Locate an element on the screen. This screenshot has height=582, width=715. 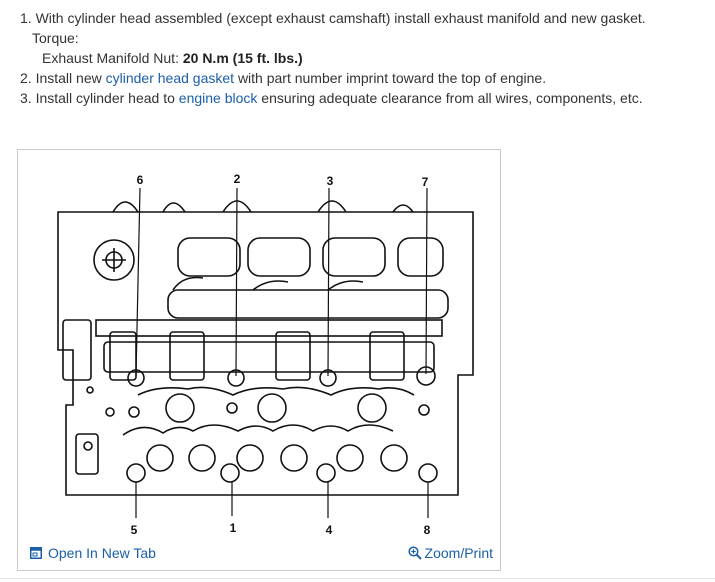
callout-3: 3 is located at coordinates (330, 181).